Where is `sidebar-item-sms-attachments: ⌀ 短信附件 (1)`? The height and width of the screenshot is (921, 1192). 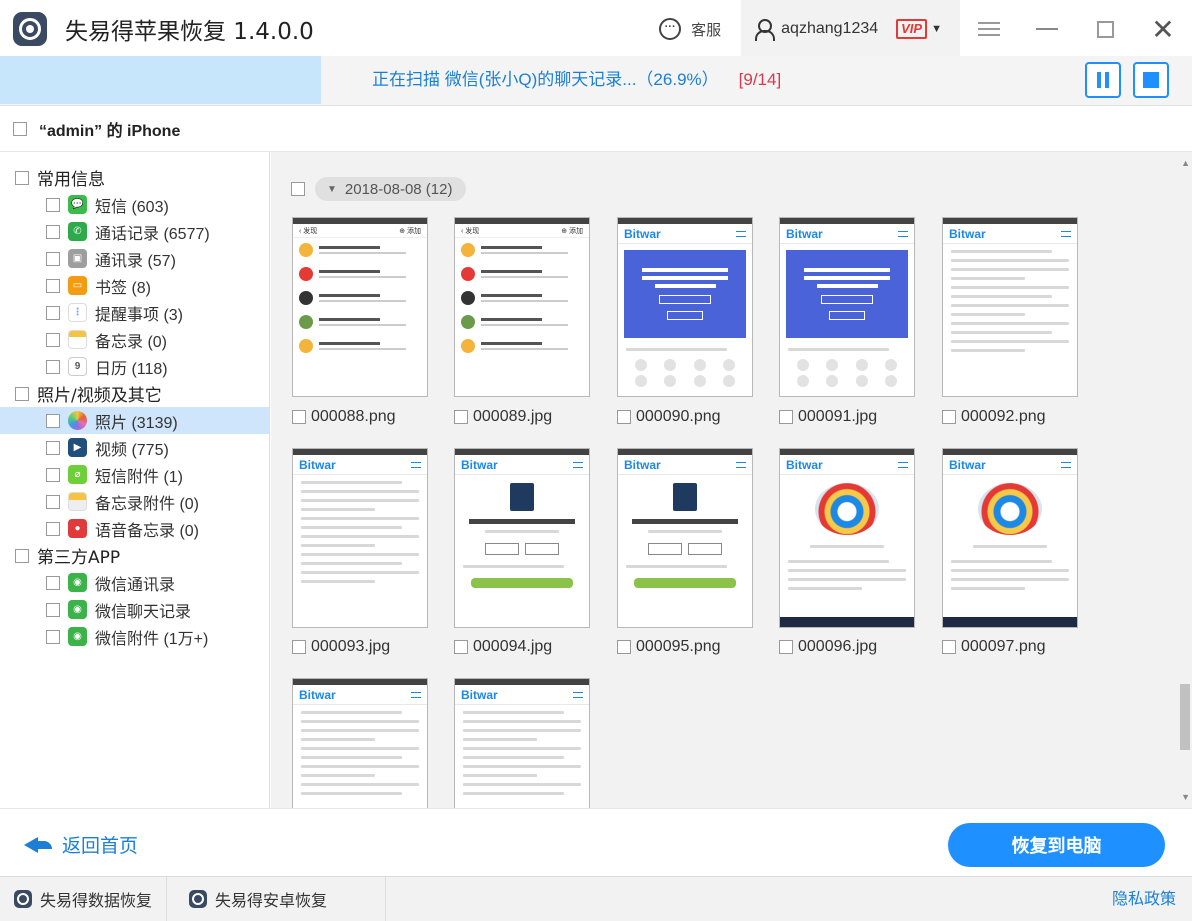 sidebar-item-sms-attachments: ⌀ 短信附件 (1) is located at coordinates (134, 474).